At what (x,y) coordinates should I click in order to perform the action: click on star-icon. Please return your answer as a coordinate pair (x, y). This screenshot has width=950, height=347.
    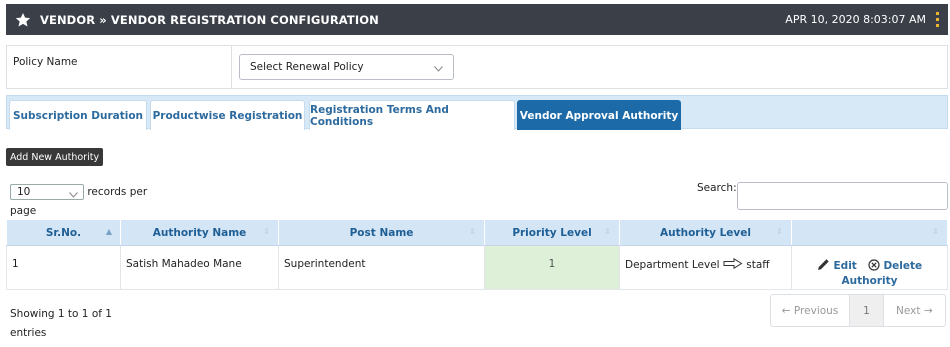
    Looking at the image, I should click on (23, 20).